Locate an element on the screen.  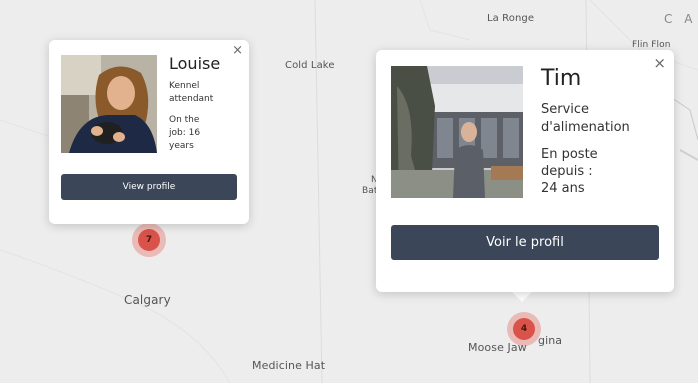
voir-le-profil-button: Voir le profil is located at coordinates (525, 242).